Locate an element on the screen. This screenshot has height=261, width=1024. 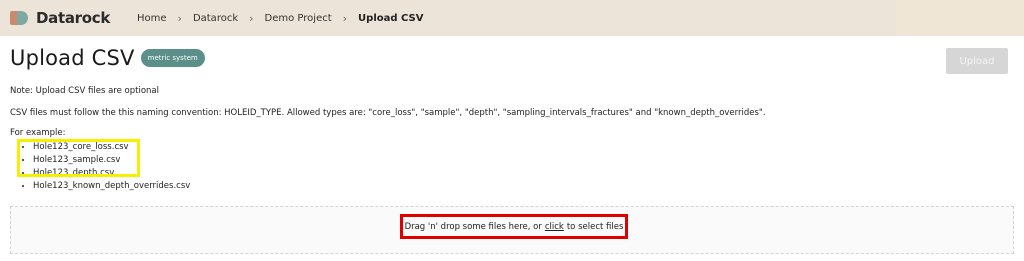
breadcrumb-datarock: Datarock is located at coordinates (215, 18).